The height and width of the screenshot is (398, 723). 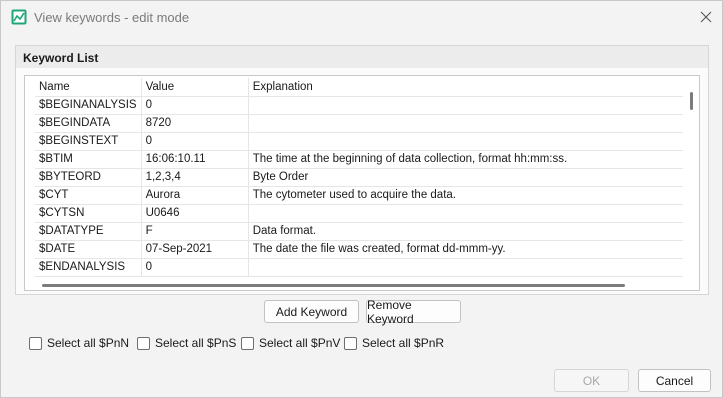 What do you see at coordinates (88, 343) in the screenshot?
I see `checkbox-label: Select all $PnN` at bounding box center [88, 343].